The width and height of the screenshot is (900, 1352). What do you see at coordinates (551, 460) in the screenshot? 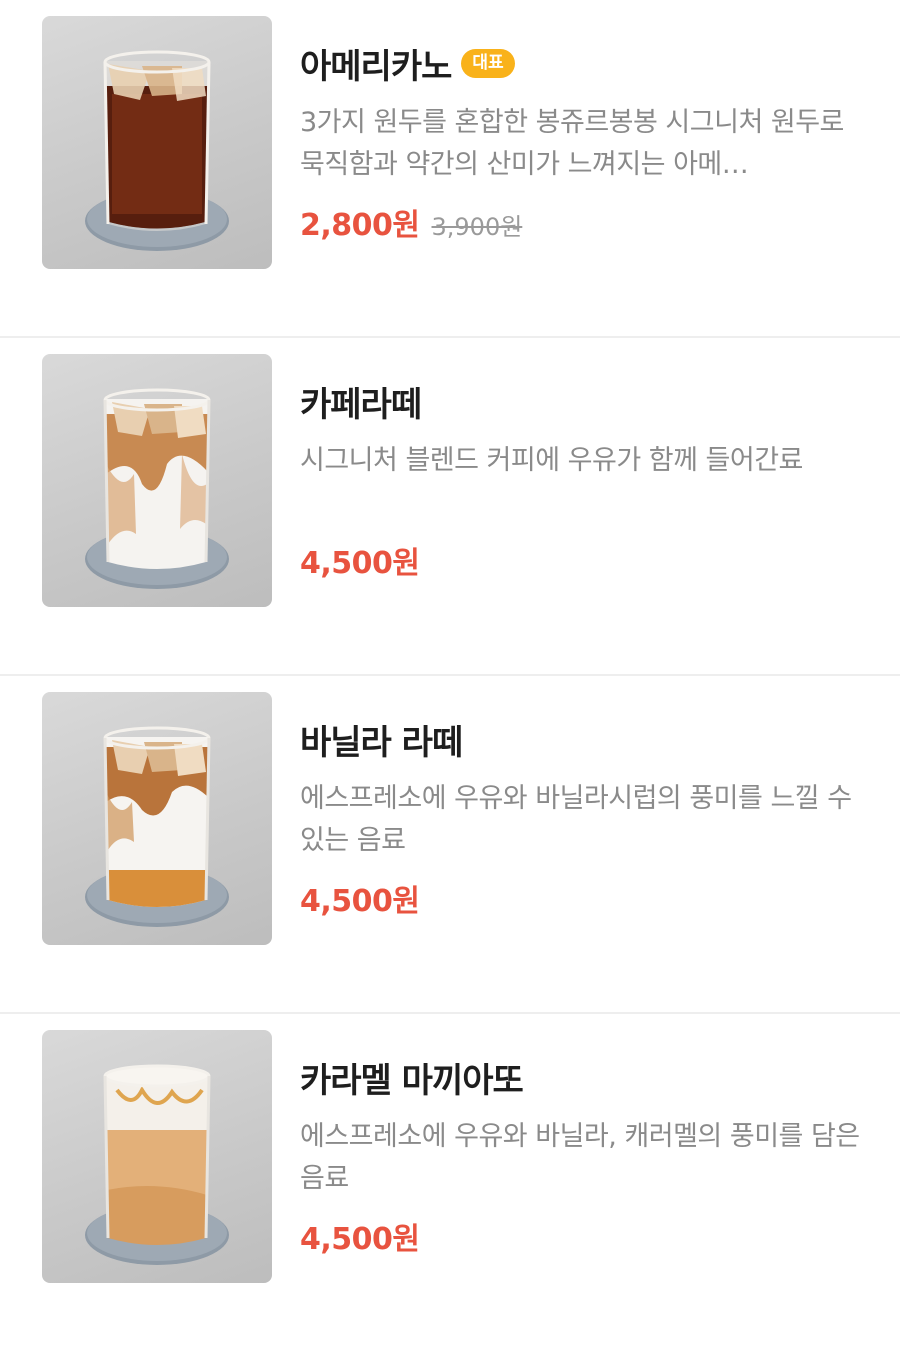
I see `menu-item-description: 시그니처 블렌드 커피에 우유가 함께 들어간료` at bounding box center [551, 460].